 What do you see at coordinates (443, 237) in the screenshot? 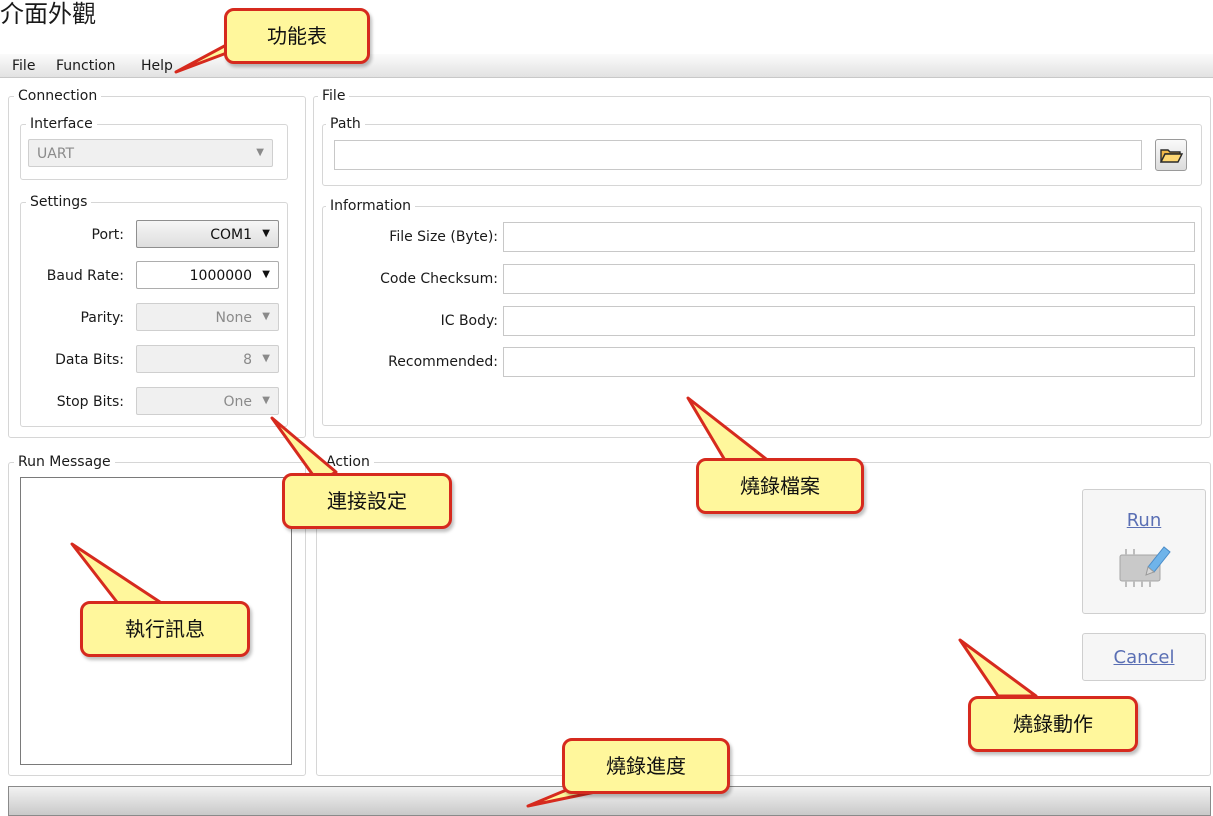
I see `file-size-label: File Size (Byte):` at bounding box center [443, 237].